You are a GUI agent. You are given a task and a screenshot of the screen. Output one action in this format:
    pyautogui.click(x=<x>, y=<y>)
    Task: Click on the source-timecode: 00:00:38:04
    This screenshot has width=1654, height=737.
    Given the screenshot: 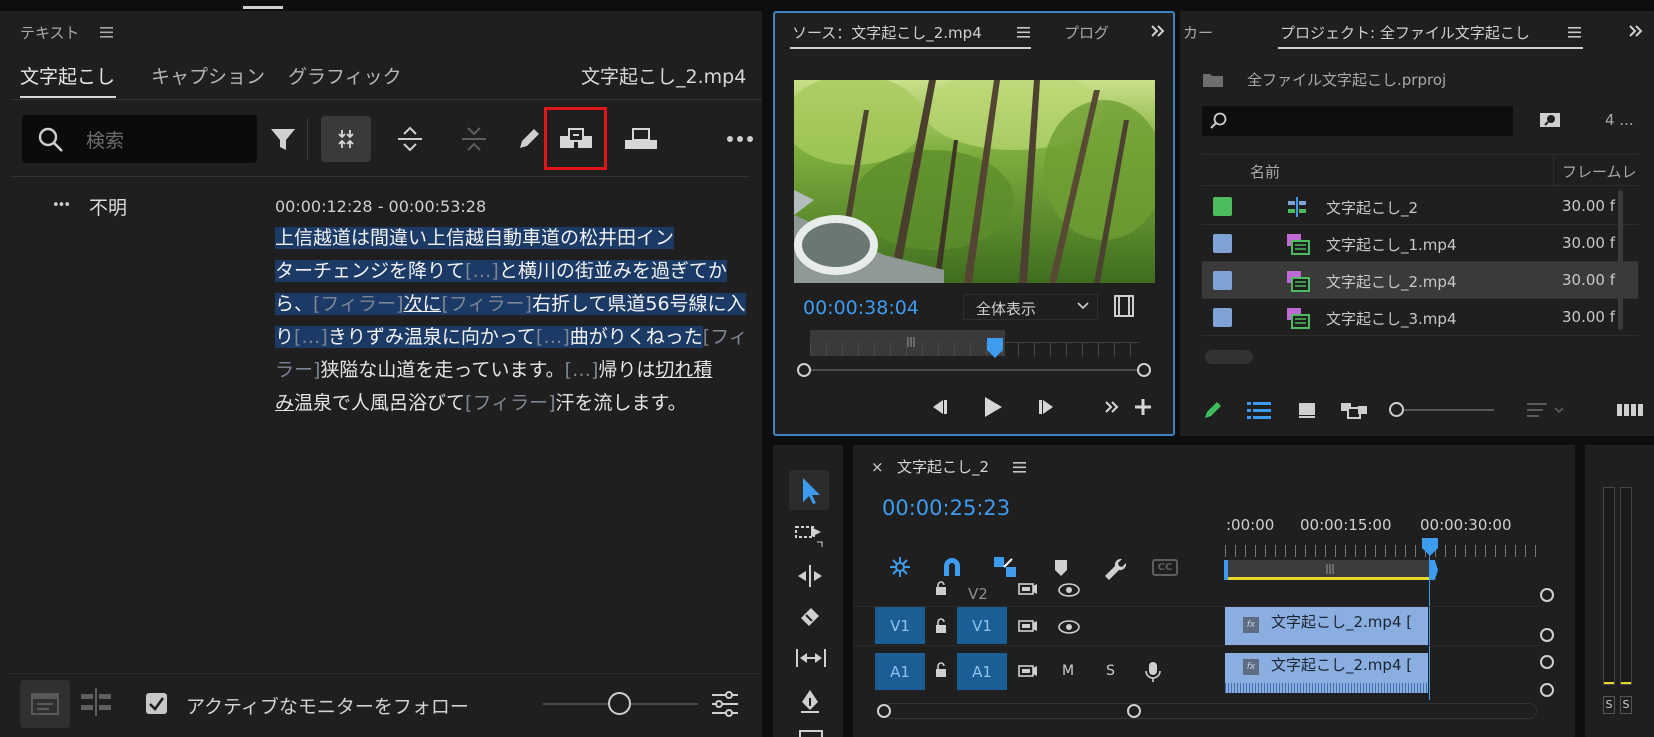 What is the action you would take?
    pyautogui.click(x=861, y=308)
    